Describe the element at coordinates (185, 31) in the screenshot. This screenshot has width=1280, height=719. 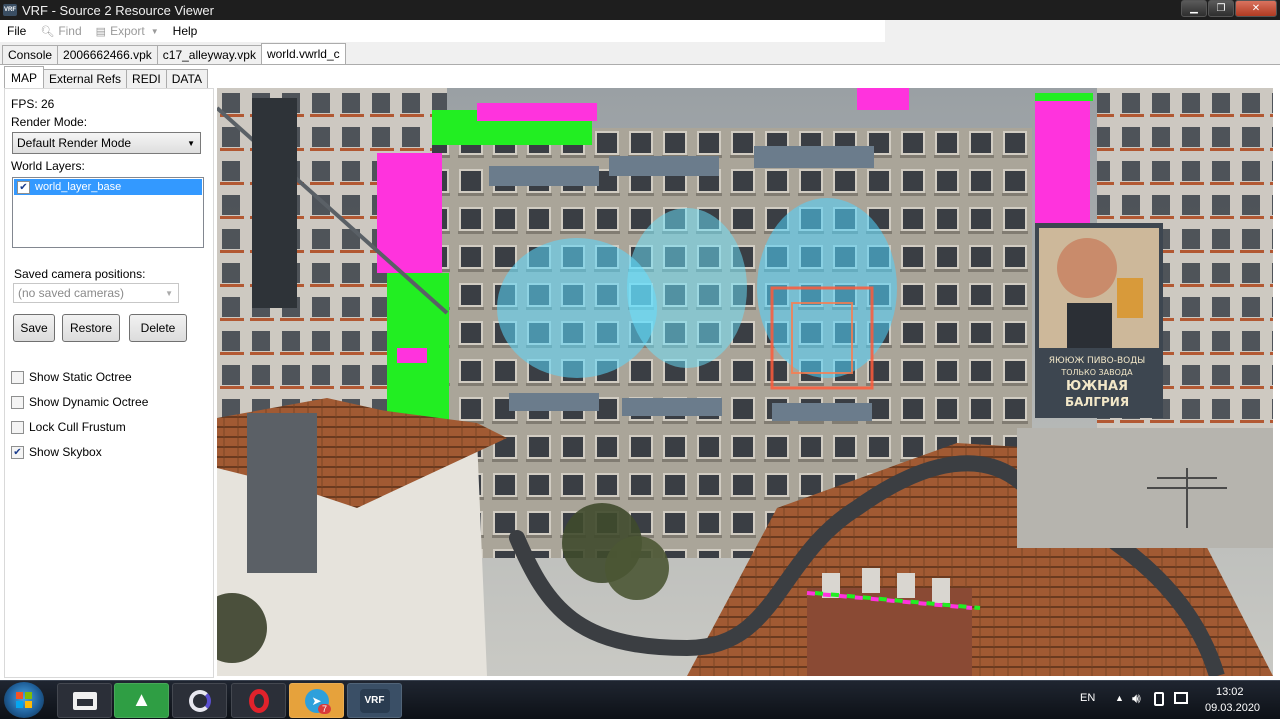
I see `menu-help: Help` at that location.